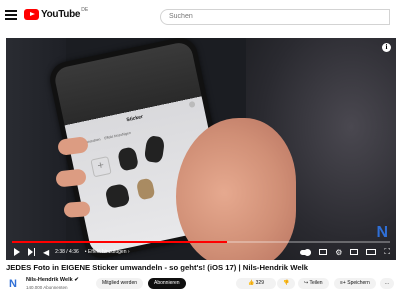 Image resolution: width=396 pixels, height=291 pixels. I want to click on like-button: 👍 329, so click(256, 283).